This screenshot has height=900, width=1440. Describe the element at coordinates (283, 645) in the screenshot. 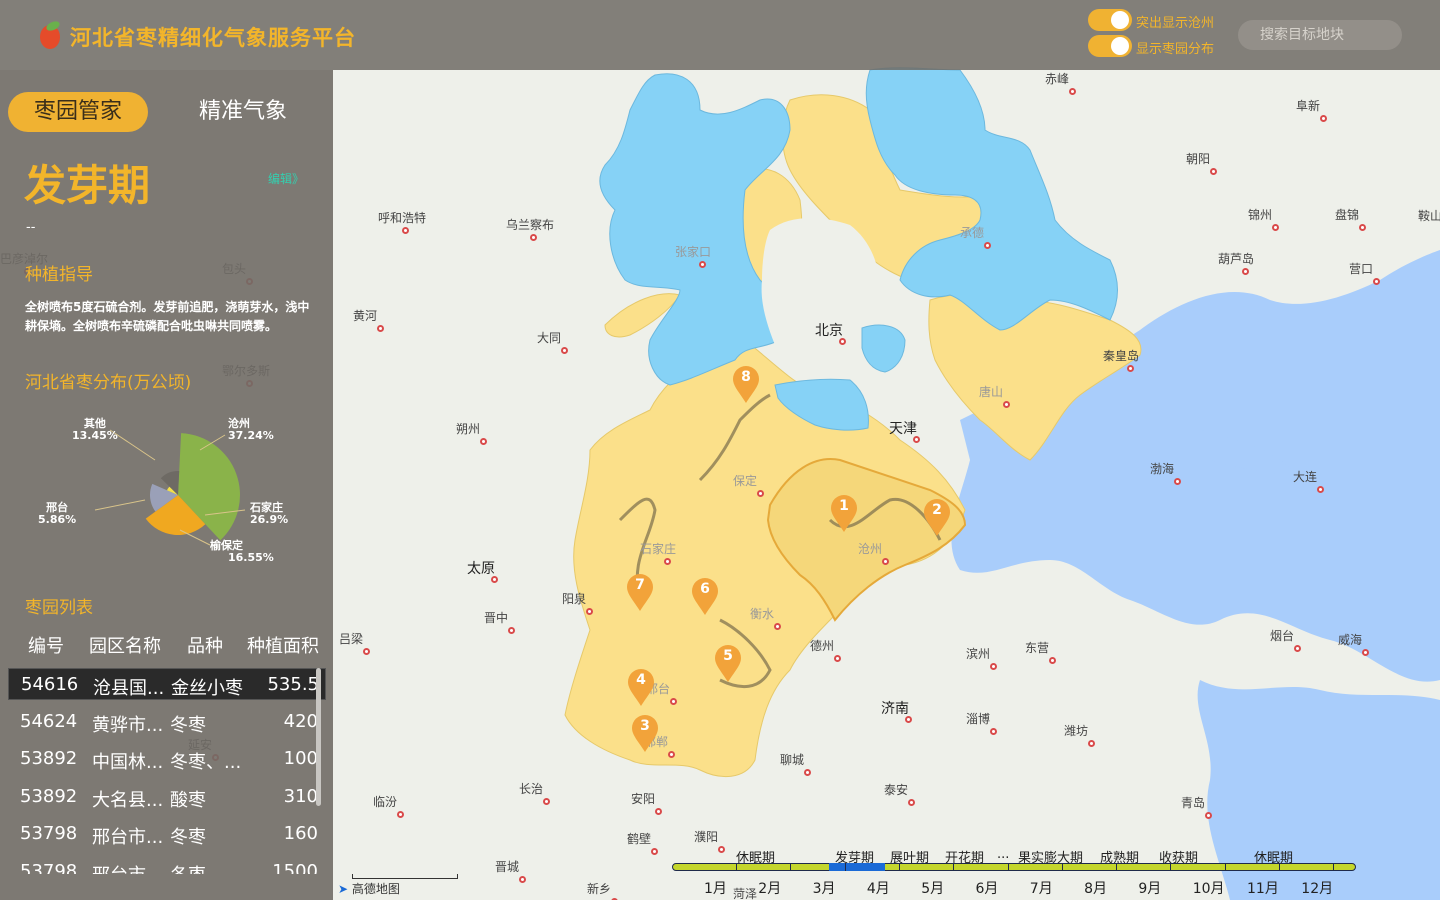

I see `column-header-area: 种植面积` at that location.